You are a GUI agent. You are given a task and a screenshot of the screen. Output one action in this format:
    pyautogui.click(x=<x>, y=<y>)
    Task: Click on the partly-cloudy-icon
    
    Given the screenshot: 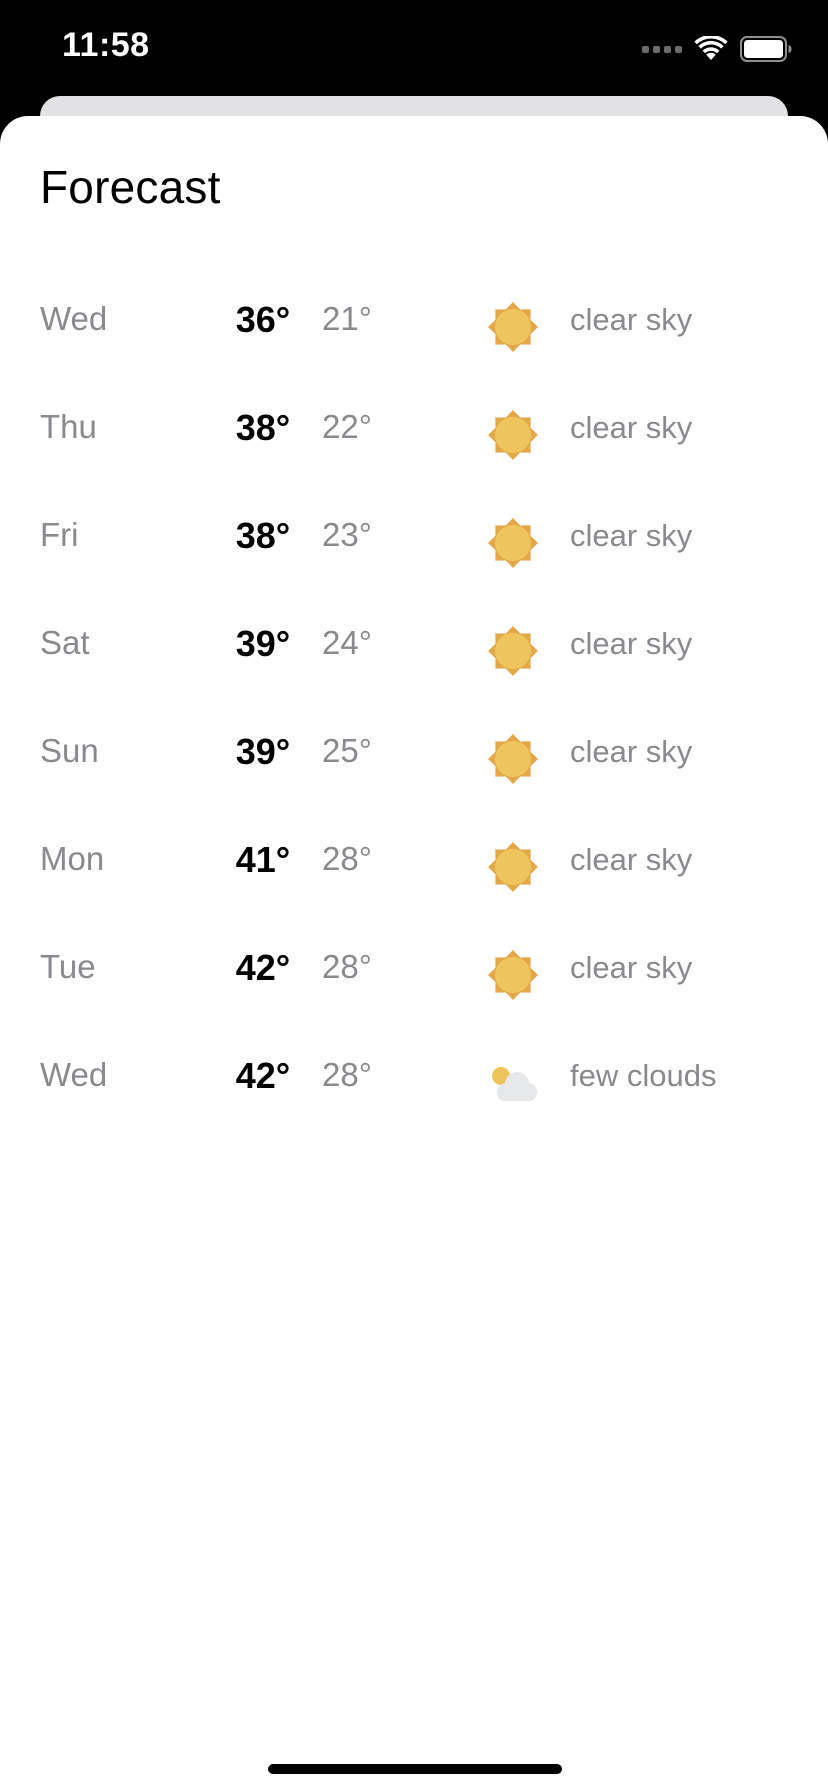 What is the action you would take?
    pyautogui.click(x=513, y=1083)
    